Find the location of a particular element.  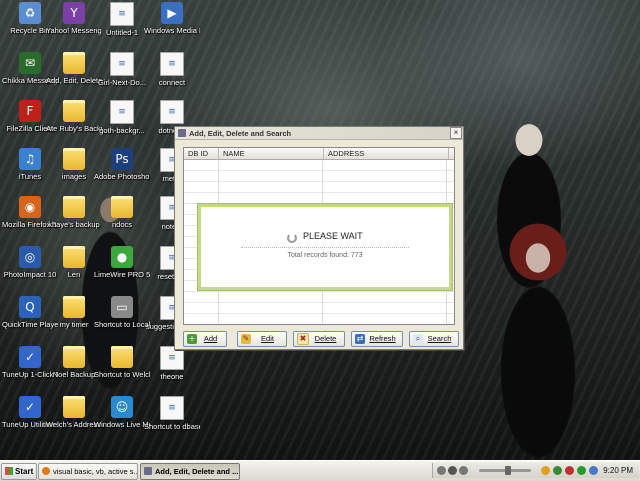

edit-button: ✎ Edit is located at coordinates (262, 339).